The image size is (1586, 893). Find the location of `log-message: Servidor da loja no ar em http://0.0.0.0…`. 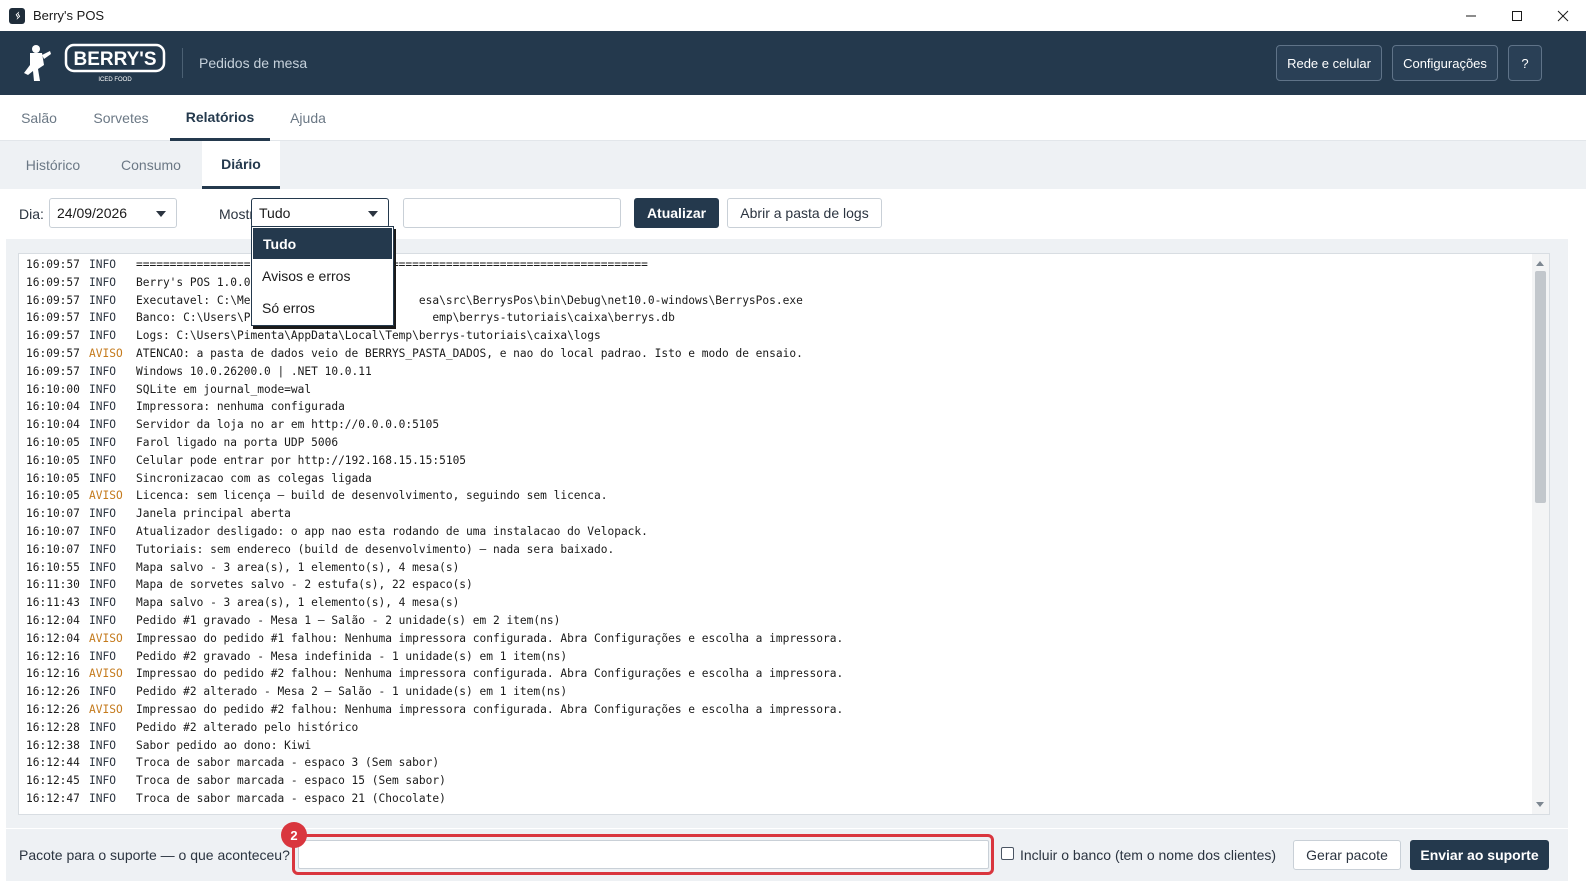

log-message: Servidor da loja no ar em http://0.0.0.0… is located at coordinates (288, 425).